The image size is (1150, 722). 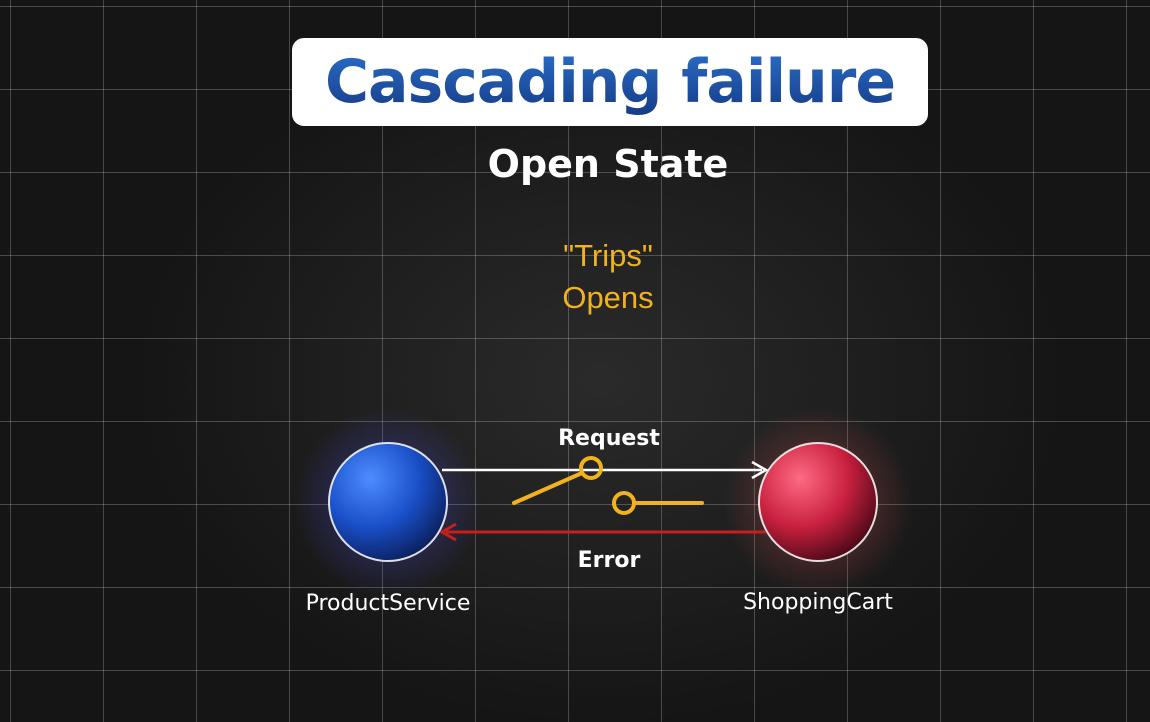 What do you see at coordinates (388, 502) in the screenshot?
I see `product-service-node` at bounding box center [388, 502].